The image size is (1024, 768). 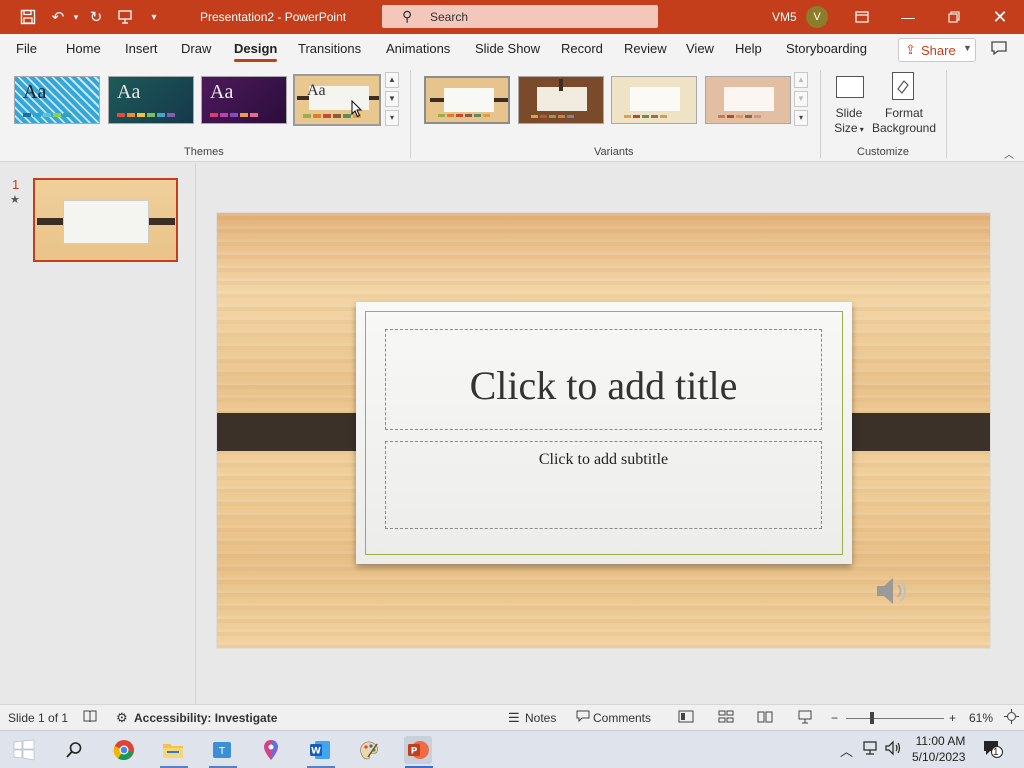 What do you see at coordinates (603, 379) in the screenshot?
I see `title-placeholder: Click to add title` at bounding box center [603, 379].